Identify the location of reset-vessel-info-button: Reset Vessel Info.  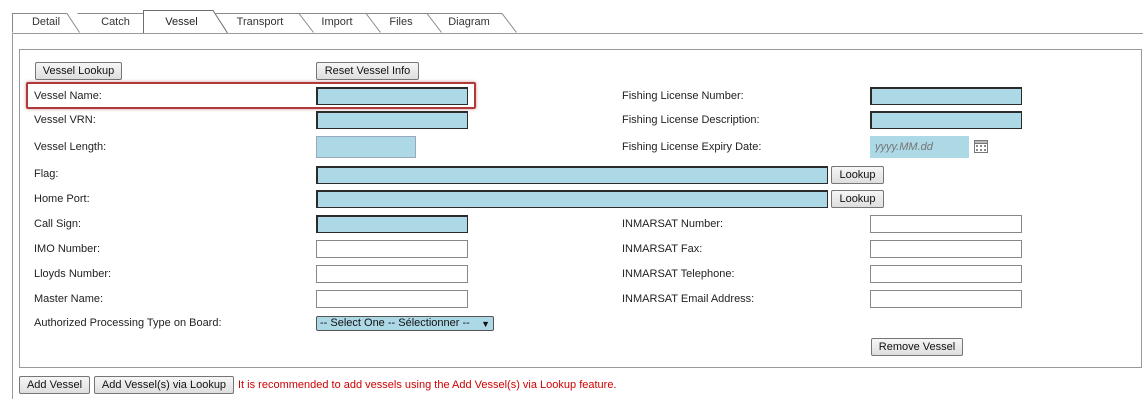
(367, 71).